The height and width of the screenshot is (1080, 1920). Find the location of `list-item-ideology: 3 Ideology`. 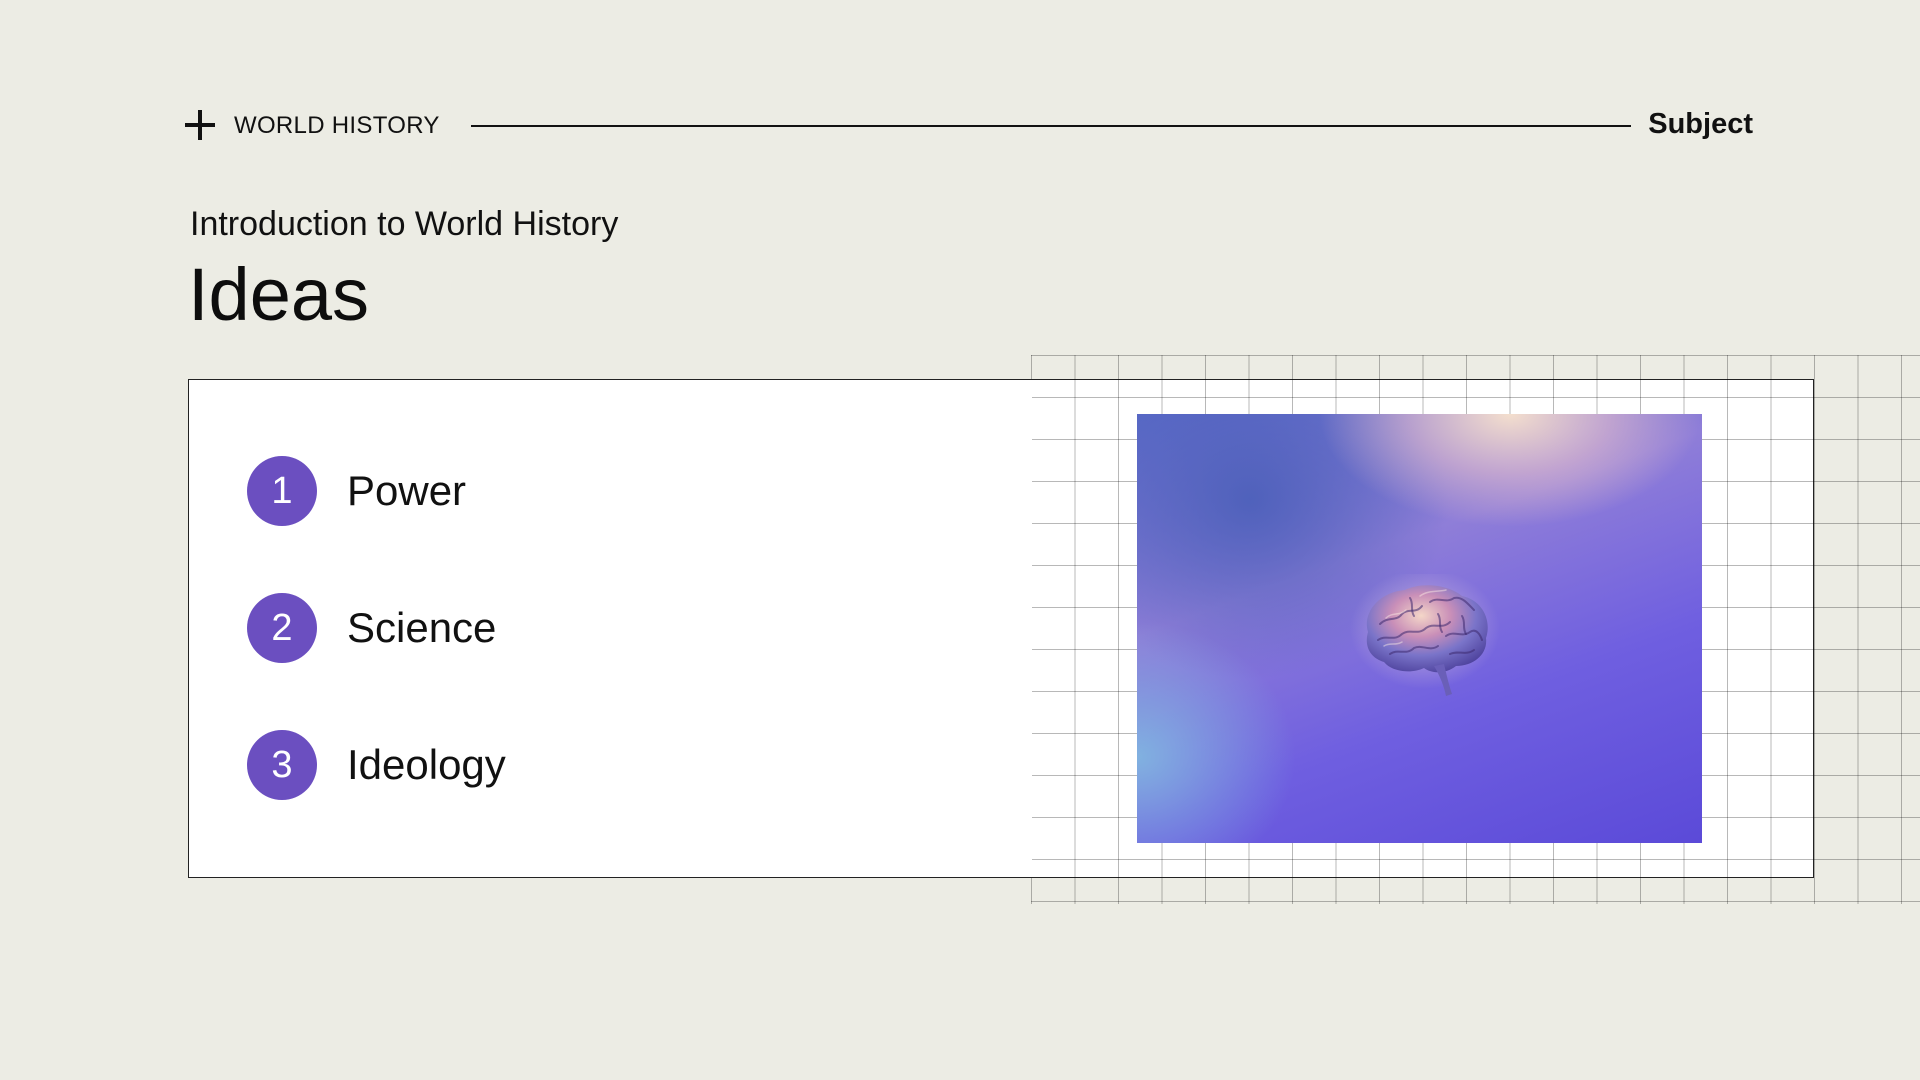

list-item-ideology: 3 Ideology is located at coordinates (376, 765).